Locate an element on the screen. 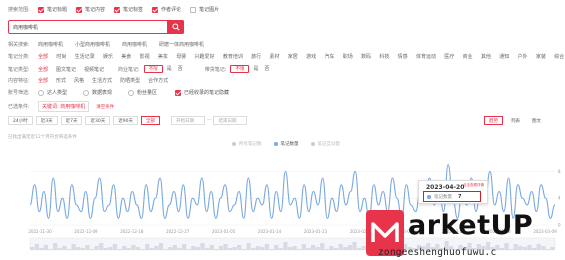 This screenshot has width=565, height=260. category-item: 家装 is located at coordinates (541, 56).